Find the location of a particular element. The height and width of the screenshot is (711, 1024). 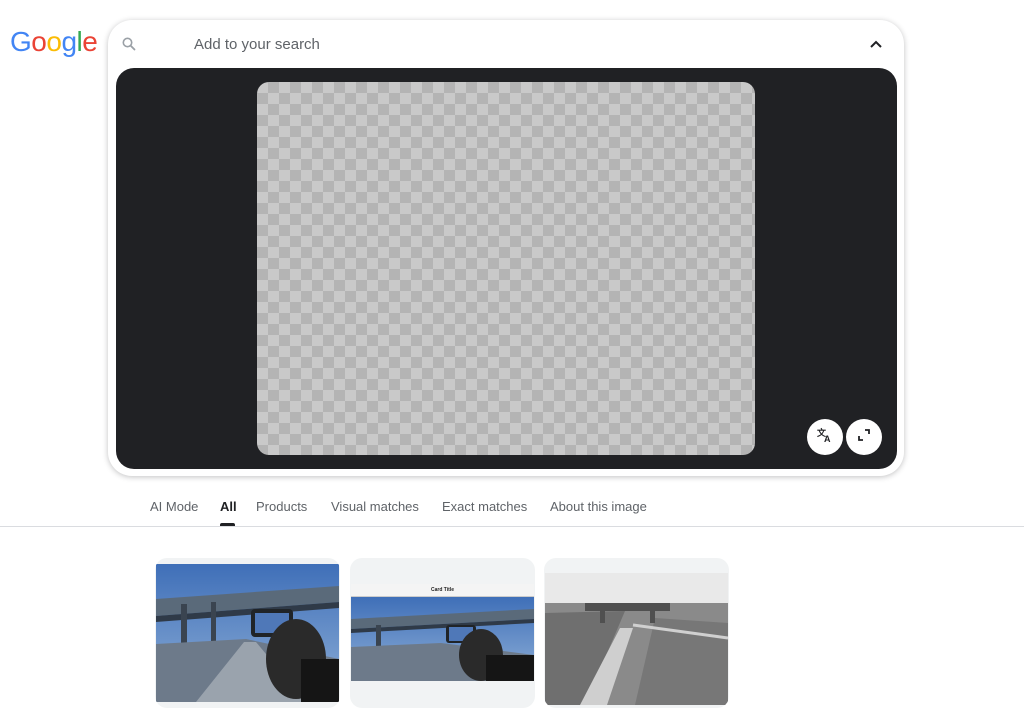

google-logo: G o o g l e is located at coordinates (54, 42).